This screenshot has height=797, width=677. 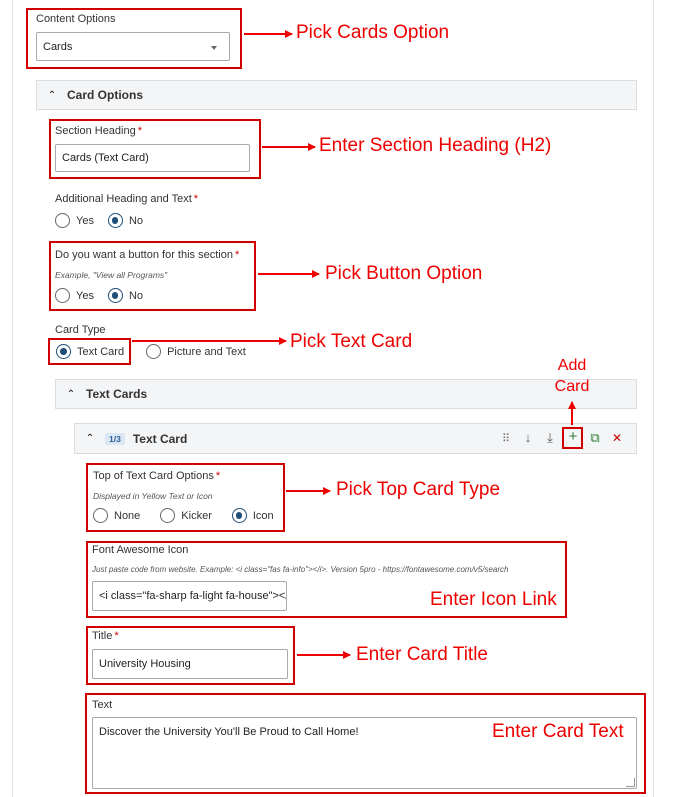 I want to click on annotation-enter-title: Enter Card Title, so click(x=422, y=654).